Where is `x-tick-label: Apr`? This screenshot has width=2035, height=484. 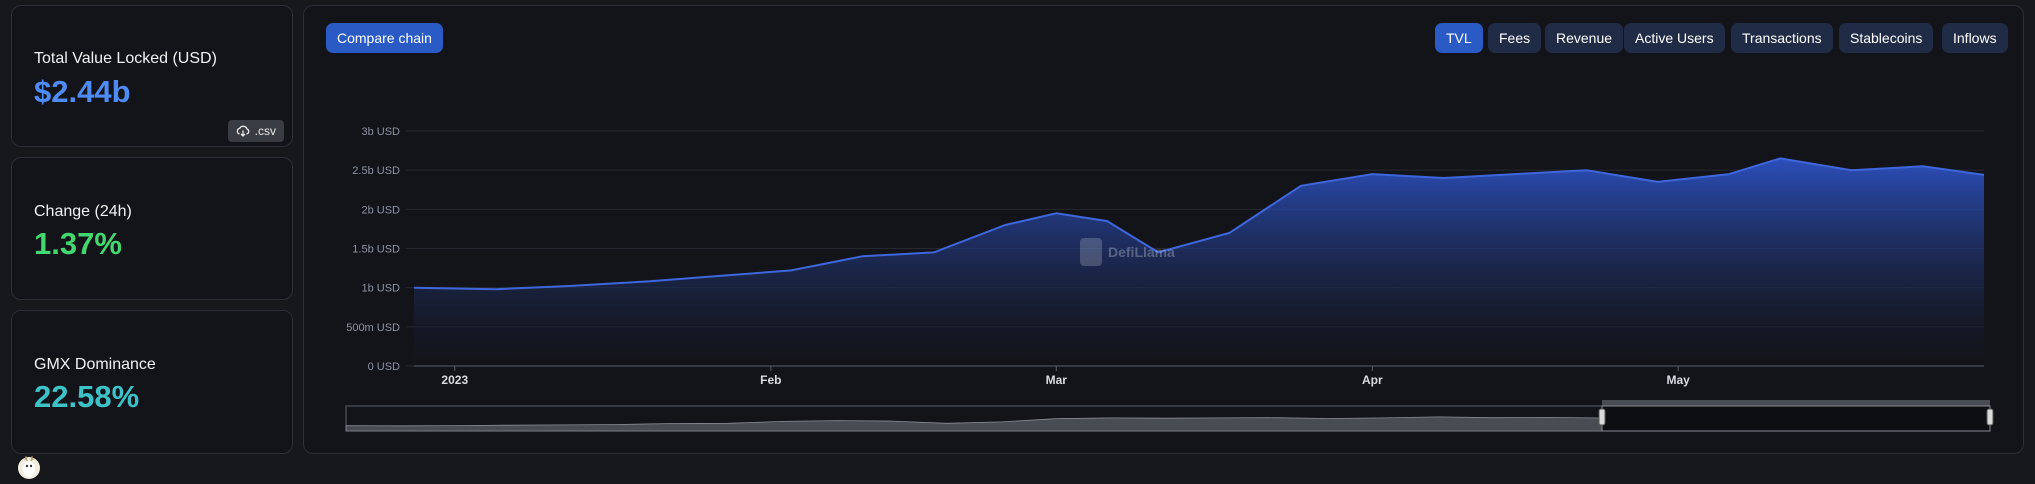 x-tick-label: Apr is located at coordinates (1372, 380).